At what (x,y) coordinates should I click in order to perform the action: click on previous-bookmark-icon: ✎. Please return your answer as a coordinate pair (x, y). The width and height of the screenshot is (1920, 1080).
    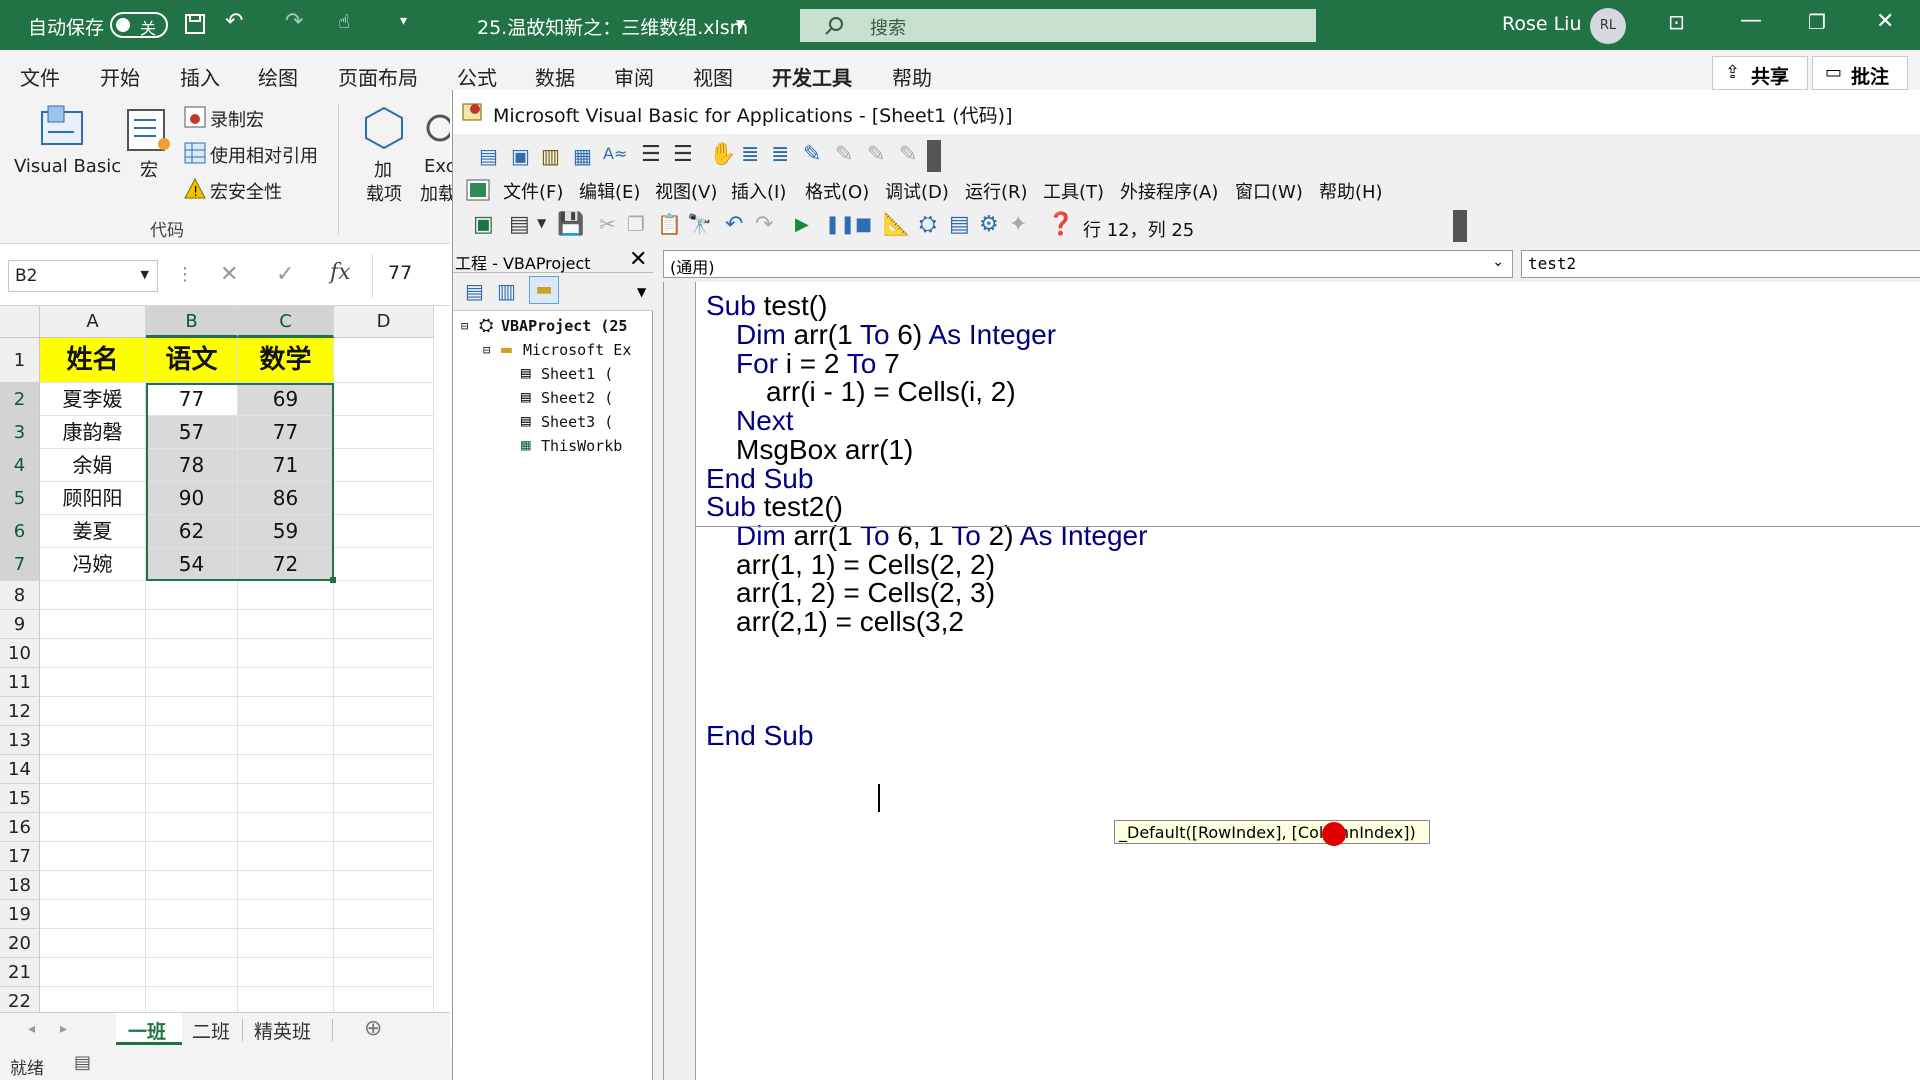
    Looking at the image, I should click on (876, 154).